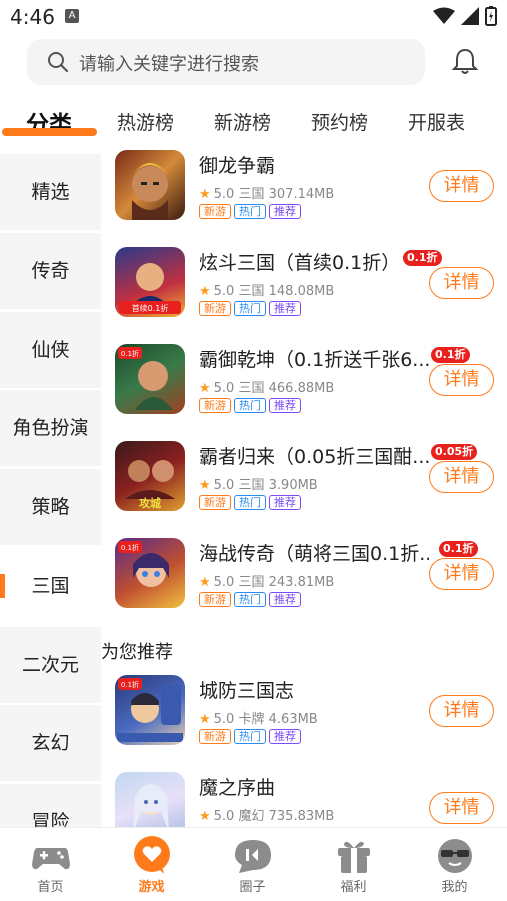  What do you see at coordinates (251, 816) in the screenshot?
I see `game-category: 魔幻` at bounding box center [251, 816].